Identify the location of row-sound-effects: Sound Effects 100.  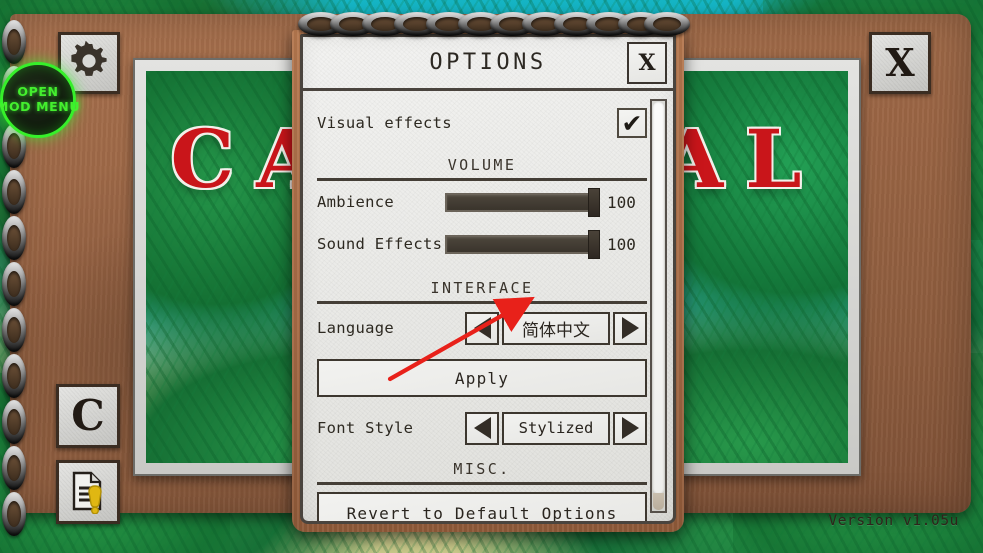
(482, 244).